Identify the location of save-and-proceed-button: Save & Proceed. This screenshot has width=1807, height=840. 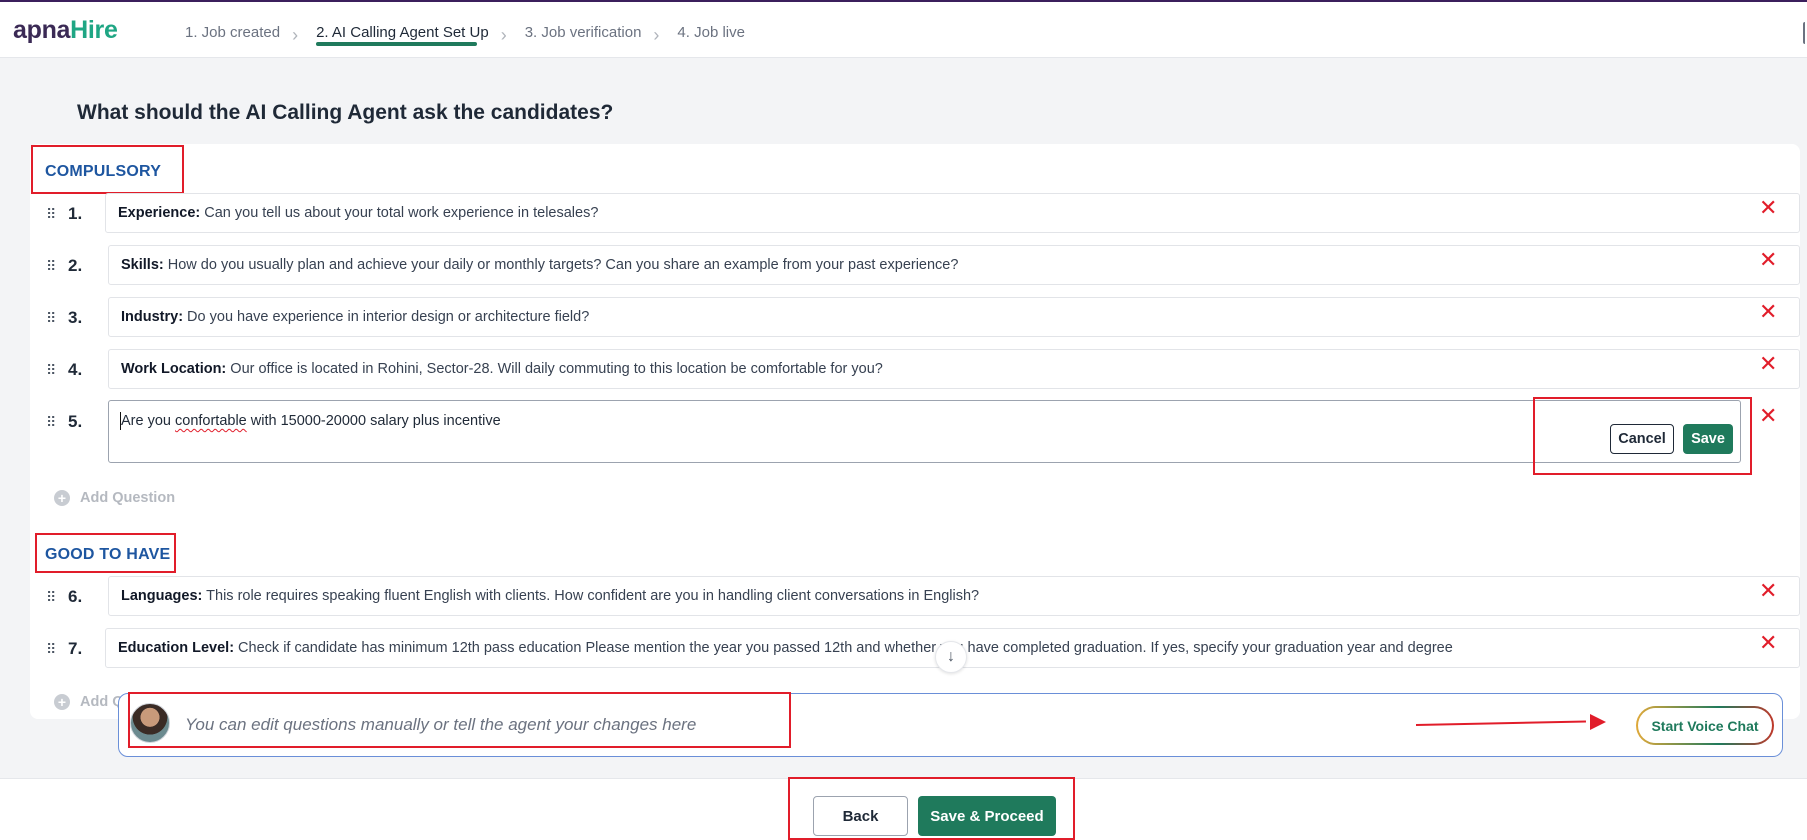
(987, 816).